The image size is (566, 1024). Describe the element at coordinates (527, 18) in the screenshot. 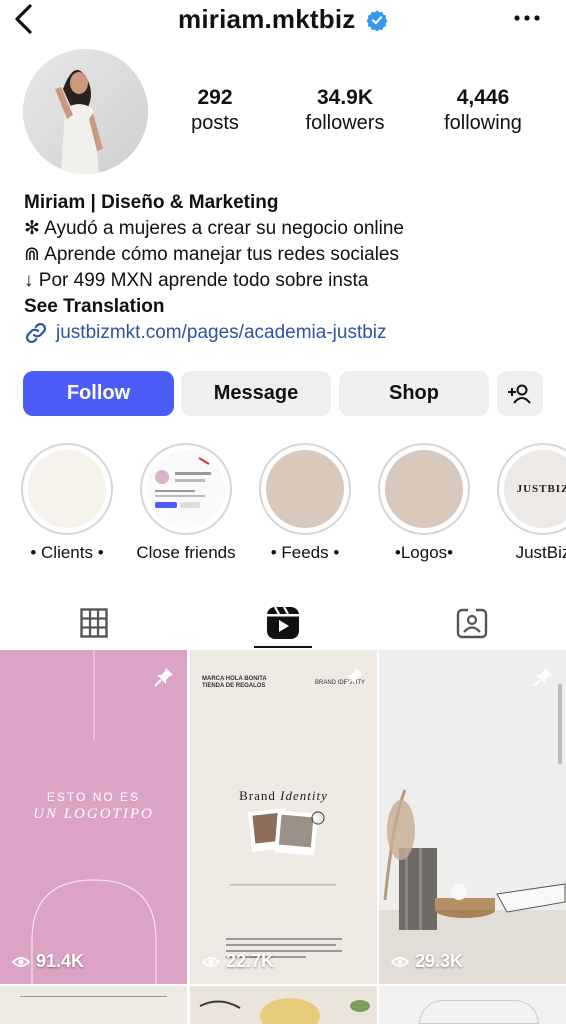

I see `more-options-icon` at that location.